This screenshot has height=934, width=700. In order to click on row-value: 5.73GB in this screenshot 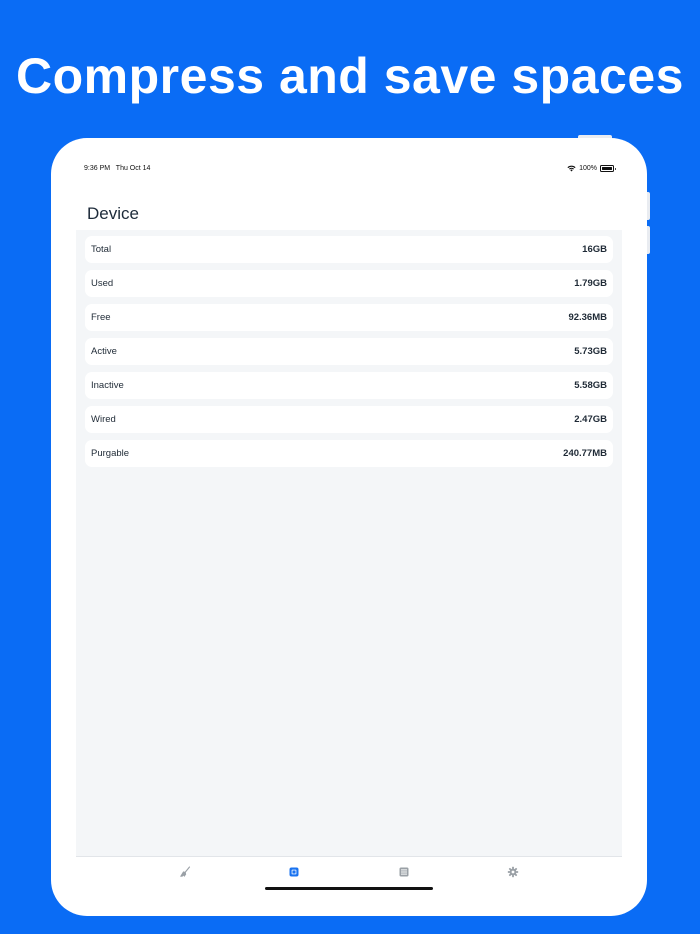, I will do `click(590, 351)`.